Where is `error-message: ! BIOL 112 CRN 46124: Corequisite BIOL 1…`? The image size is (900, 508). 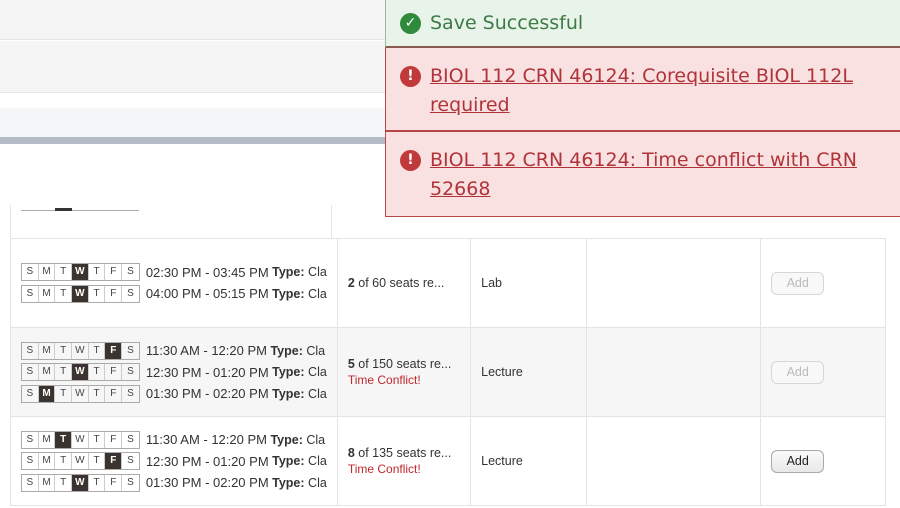 error-message: ! BIOL 112 CRN 46124: Corequisite BIOL 1… is located at coordinates (642, 90).